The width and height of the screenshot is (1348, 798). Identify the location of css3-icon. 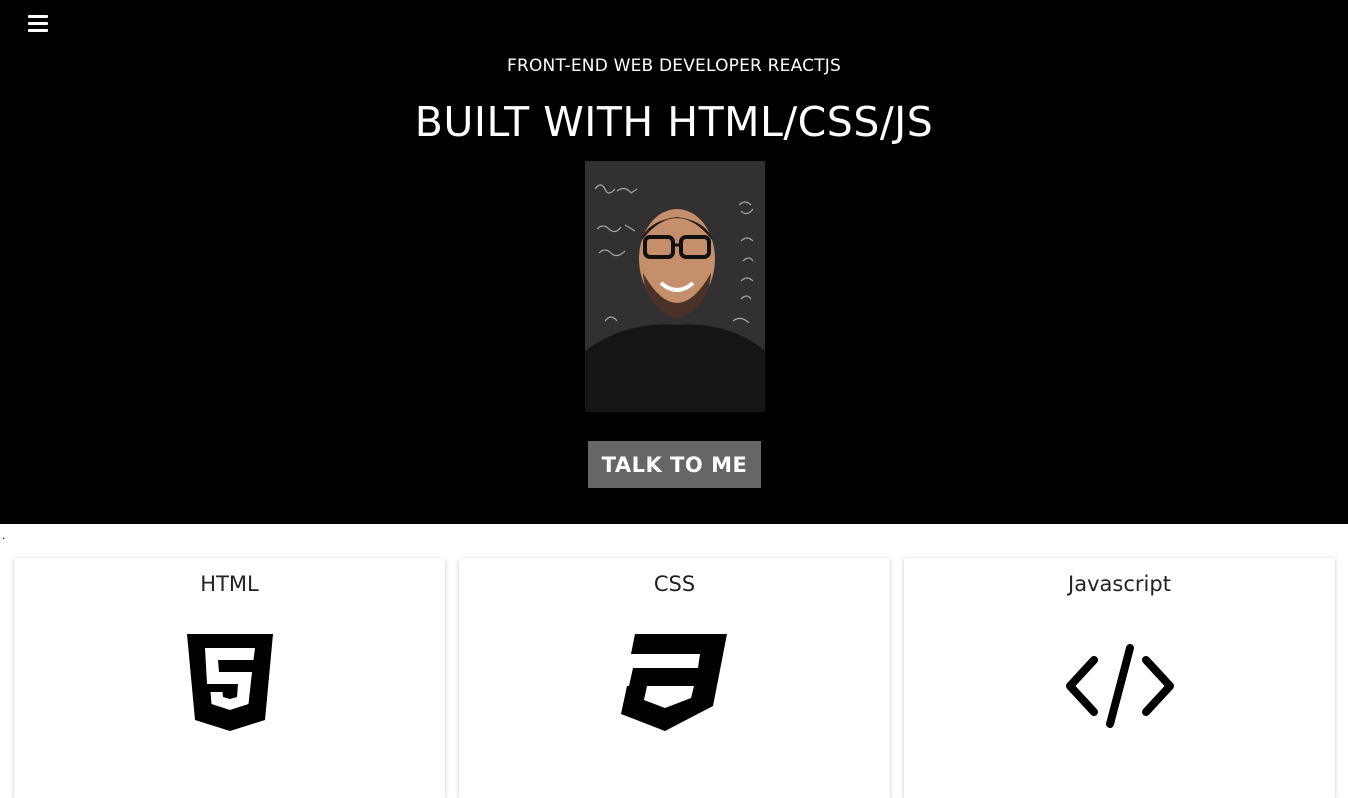
(674, 685).